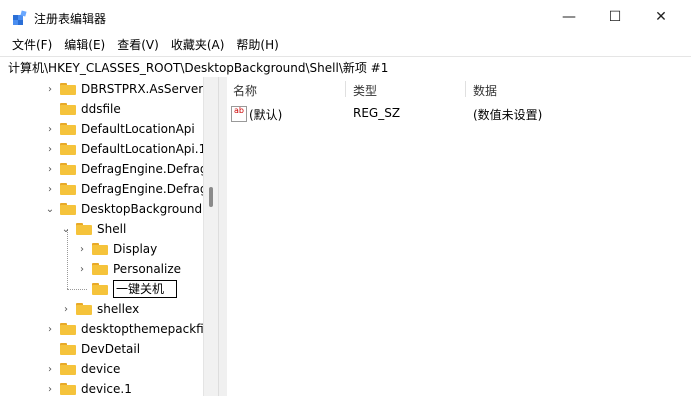  Describe the element at coordinates (365, 90) in the screenshot. I see `column-header-type: 类型` at that location.